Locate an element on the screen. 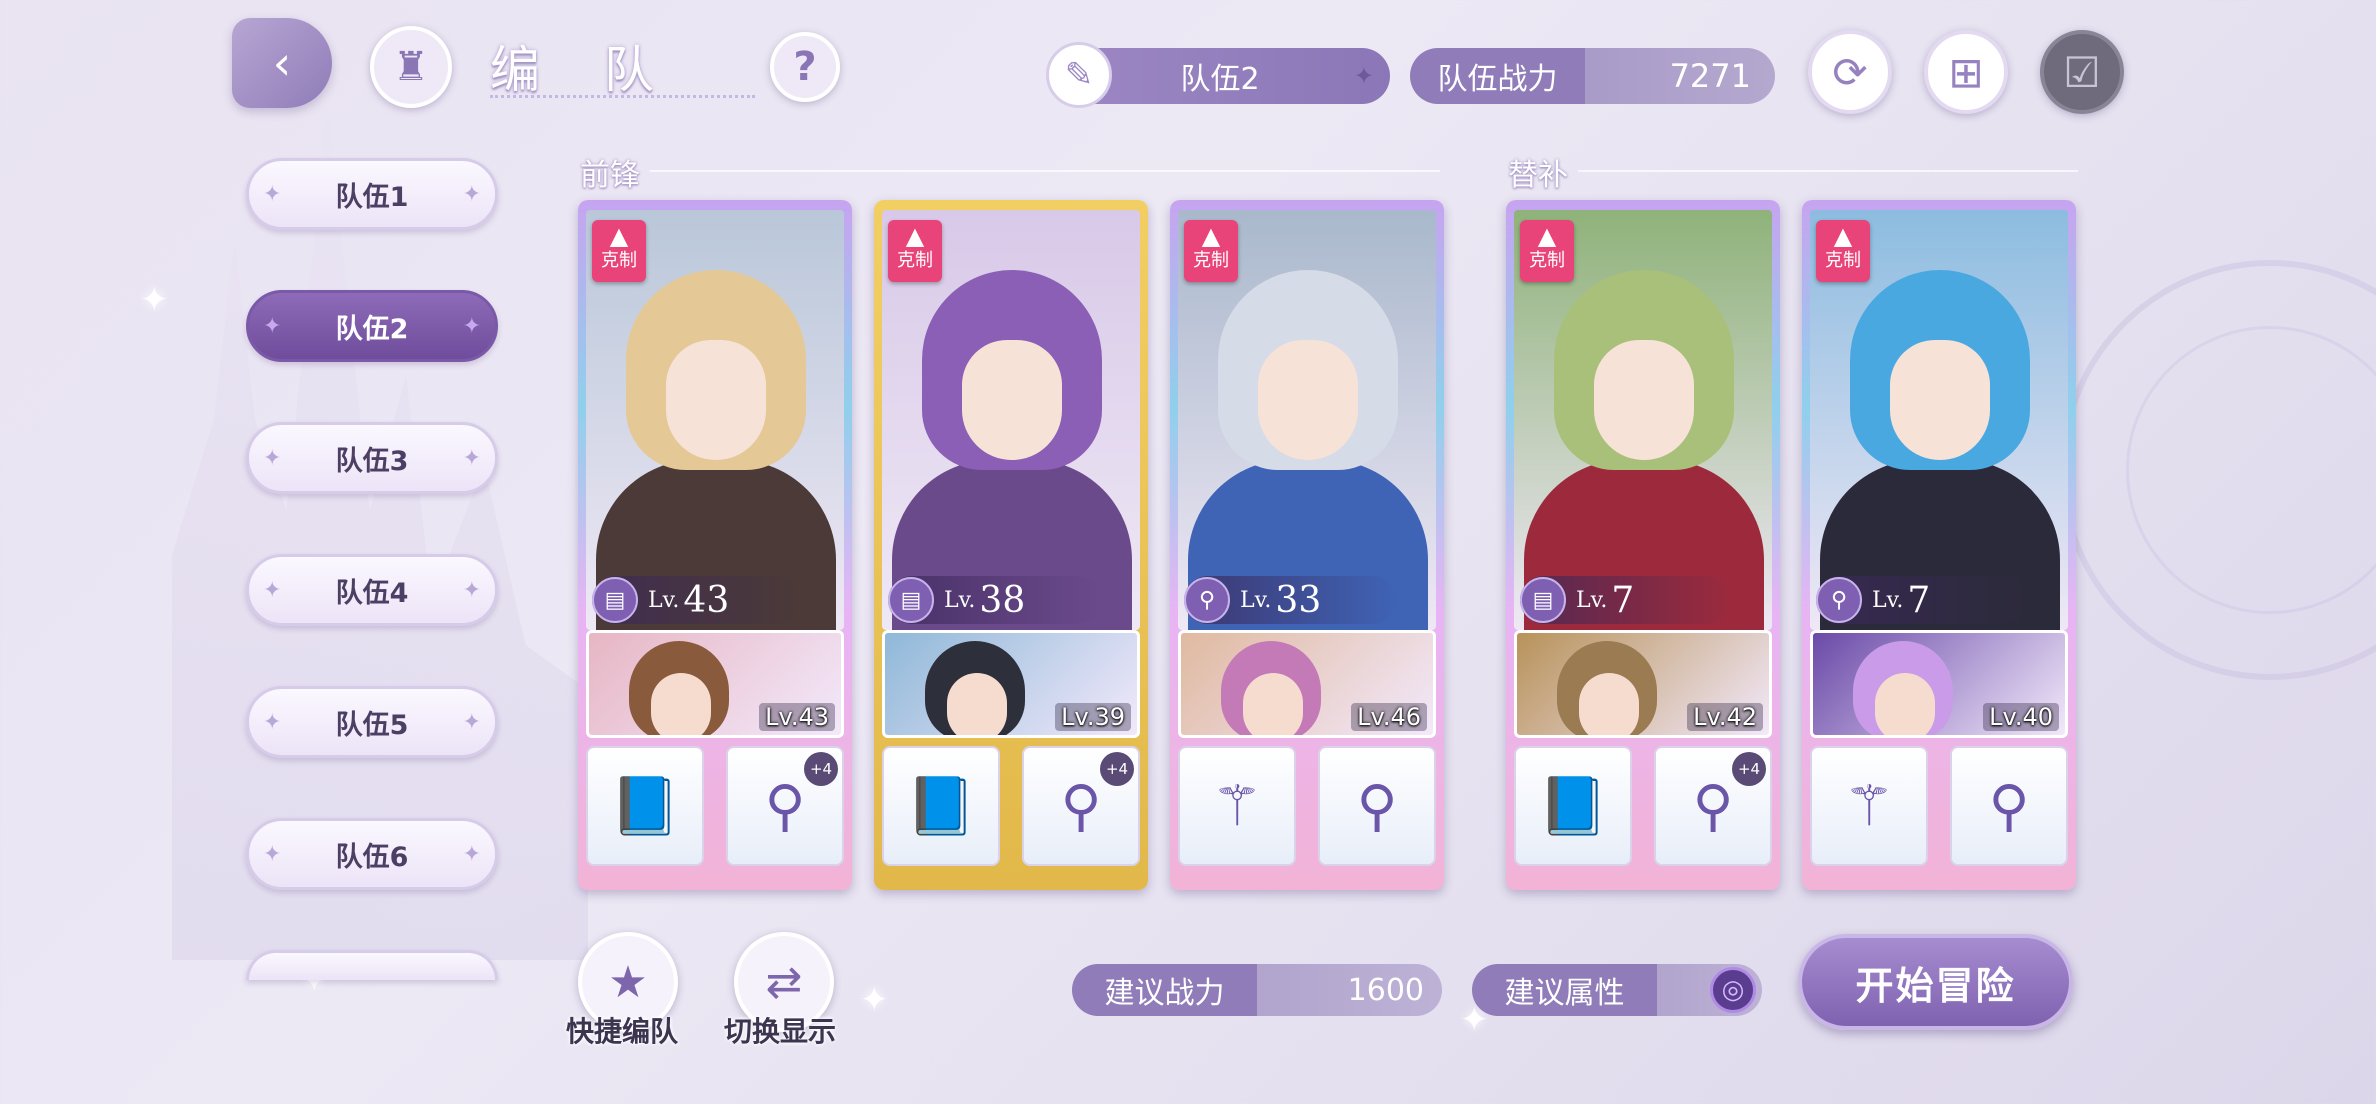  suggest-power: 建议战力 1600 is located at coordinates (1257, 990).